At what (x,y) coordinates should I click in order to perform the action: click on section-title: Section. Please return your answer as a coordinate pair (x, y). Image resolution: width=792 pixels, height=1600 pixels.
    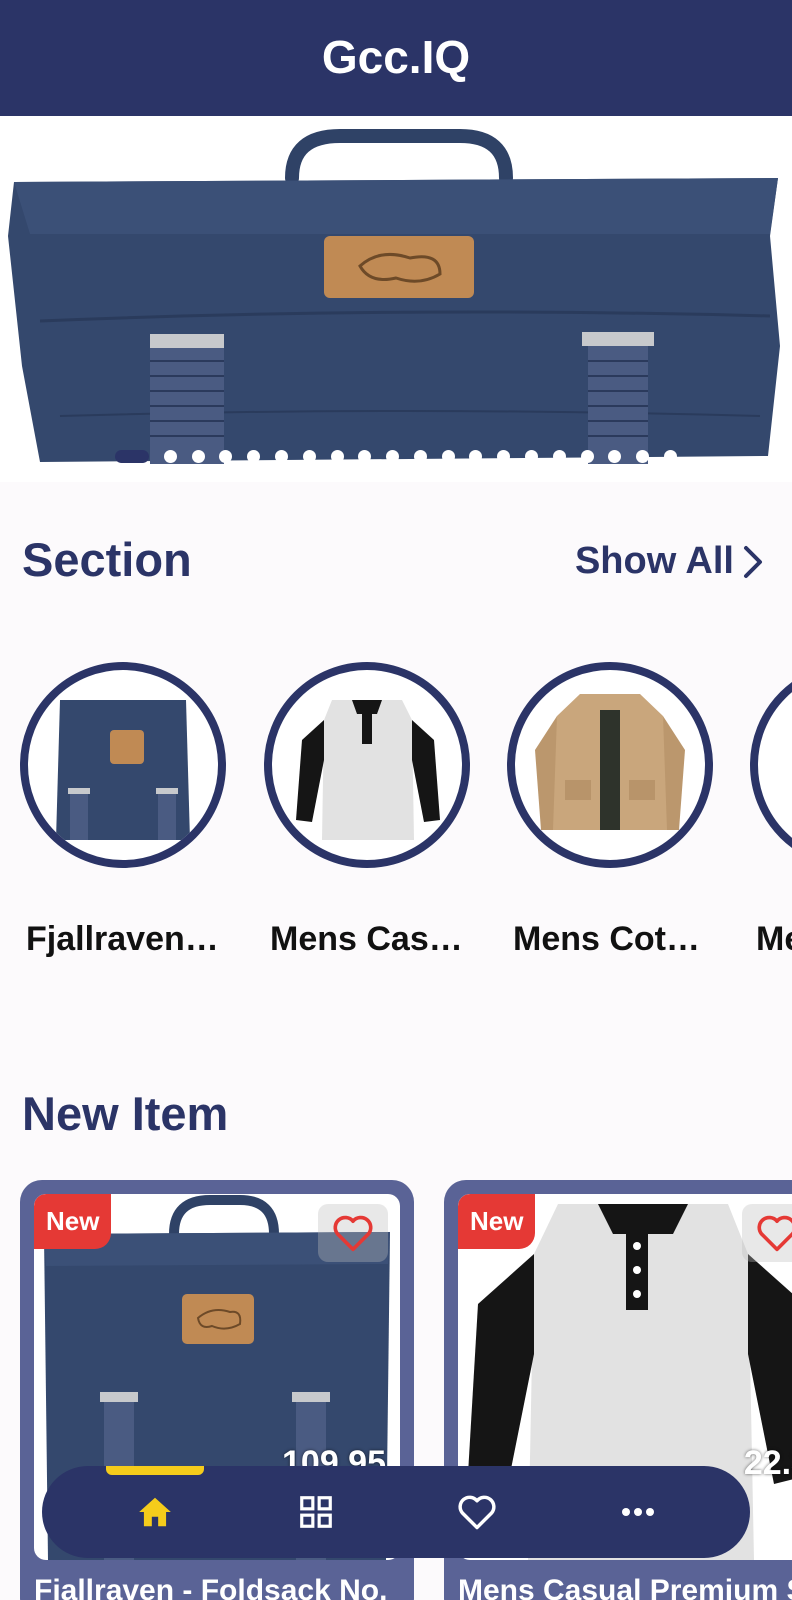
    Looking at the image, I should click on (107, 559).